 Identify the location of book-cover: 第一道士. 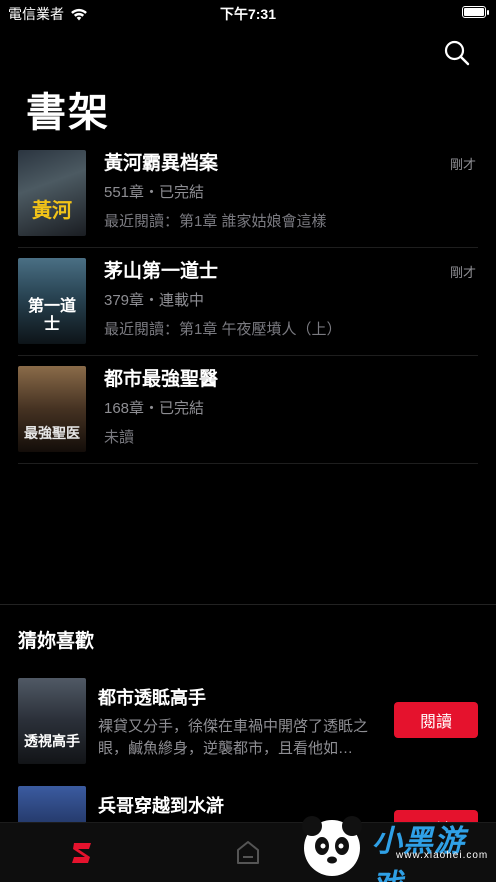
(52, 301).